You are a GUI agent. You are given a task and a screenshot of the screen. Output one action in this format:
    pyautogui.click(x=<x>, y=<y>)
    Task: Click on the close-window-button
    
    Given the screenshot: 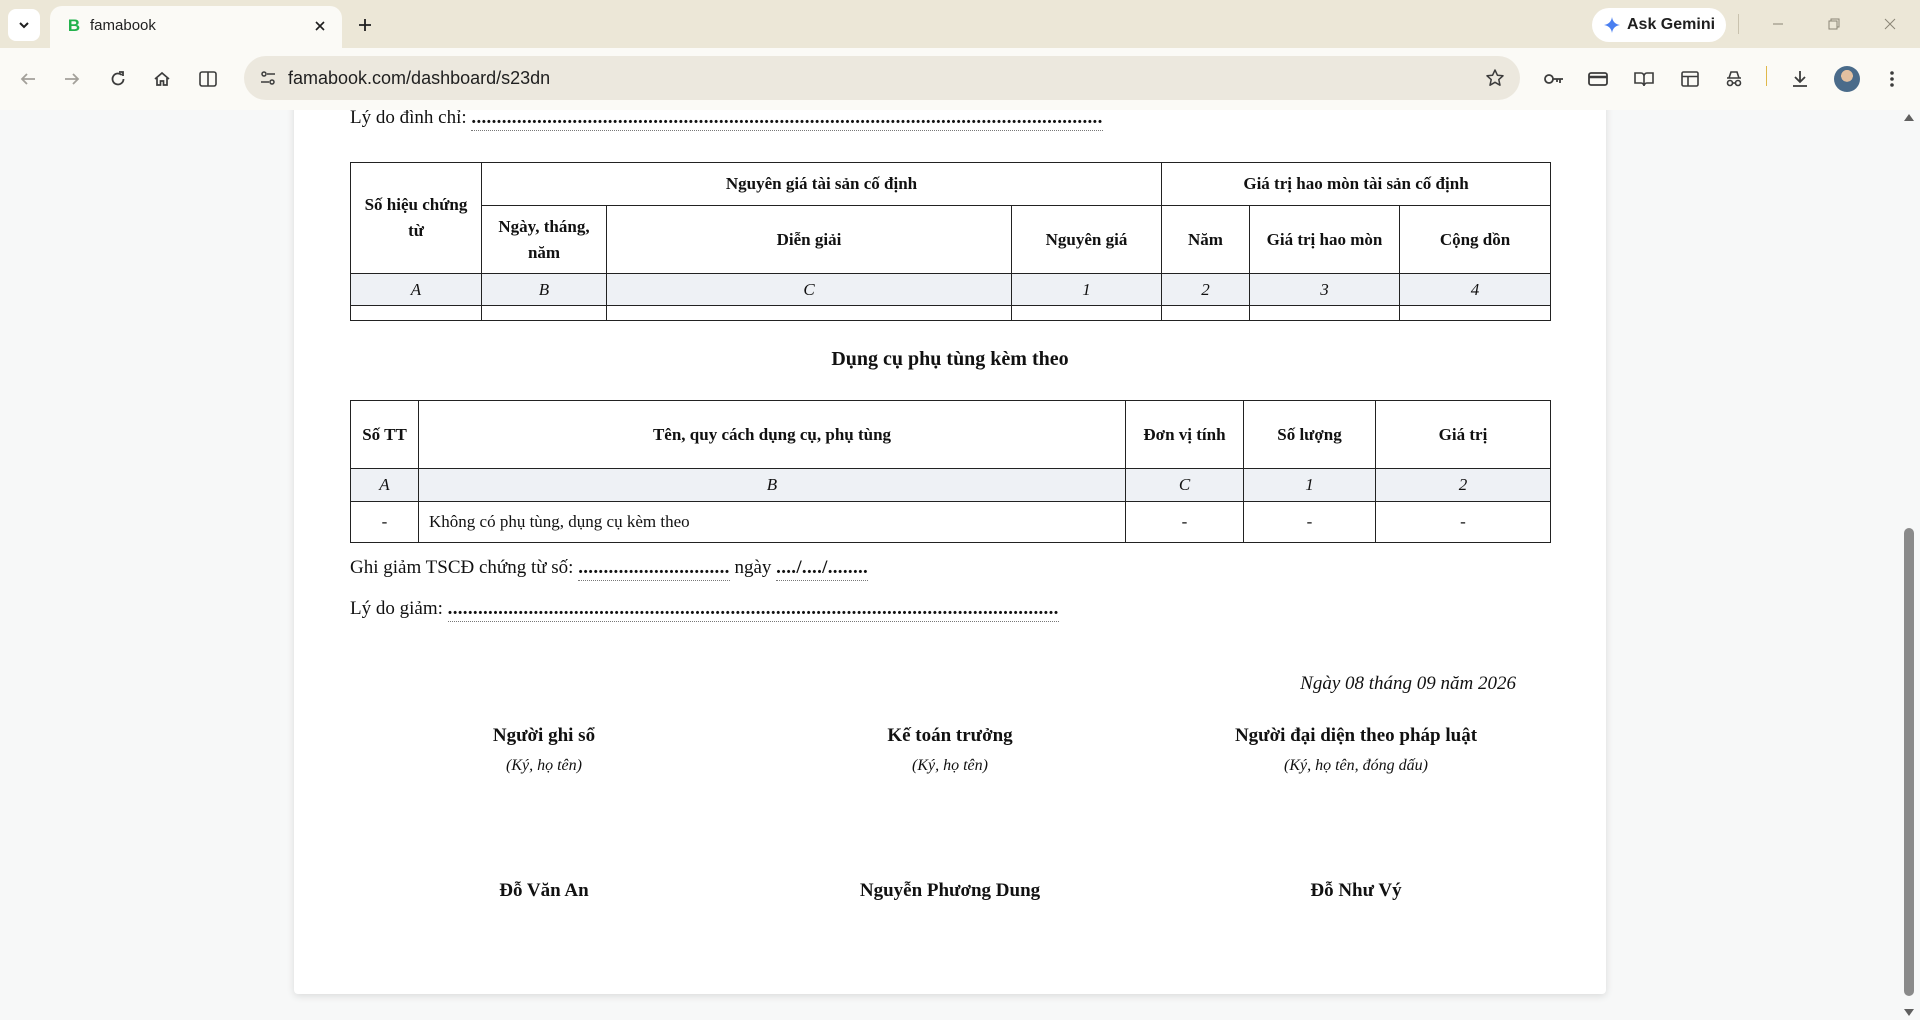 What is the action you would take?
    pyautogui.click(x=1890, y=24)
    